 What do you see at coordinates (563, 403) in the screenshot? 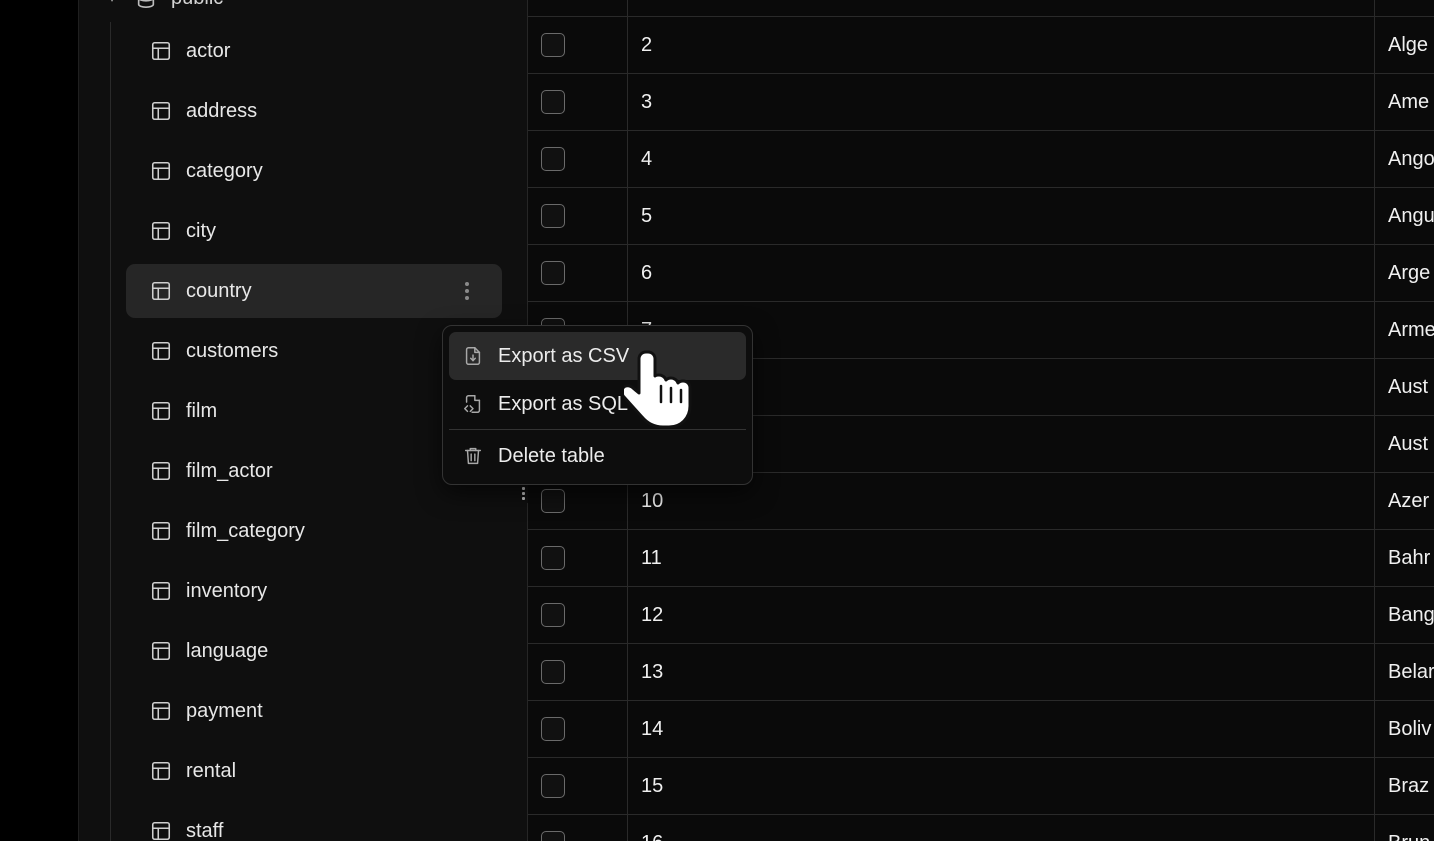
I see `export-sql-label: Export as SQL` at bounding box center [563, 403].